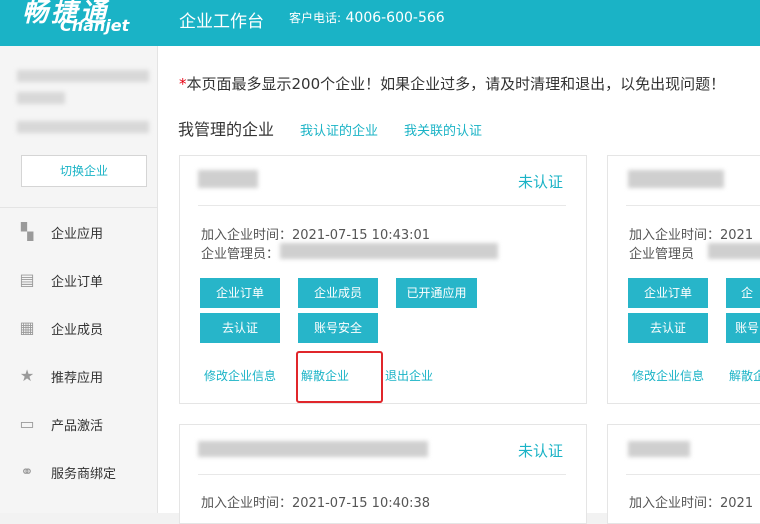  What do you see at coordinates (456, 84) in the screenshot?
I see `notice-text: 本页面最多显示200个企业！如果企业过多，请及时清理和退出，以免出现问题！` at bounding box center [456, 84].